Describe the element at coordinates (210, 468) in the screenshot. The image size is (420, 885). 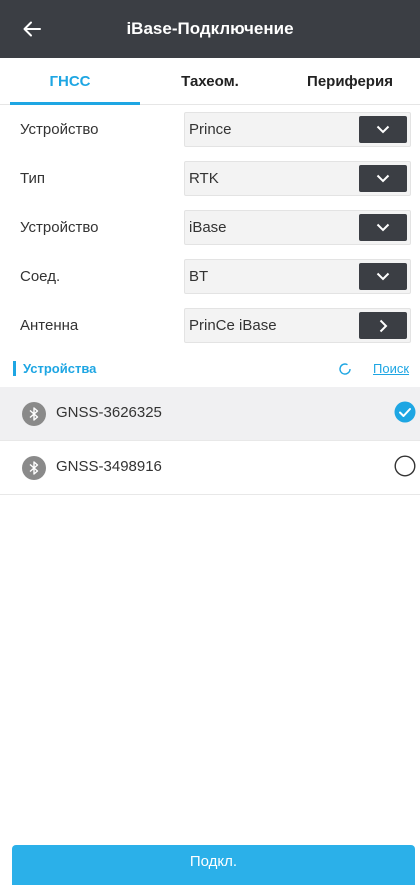
I see `list-item-device-2: GNSS-3498916` at that location.